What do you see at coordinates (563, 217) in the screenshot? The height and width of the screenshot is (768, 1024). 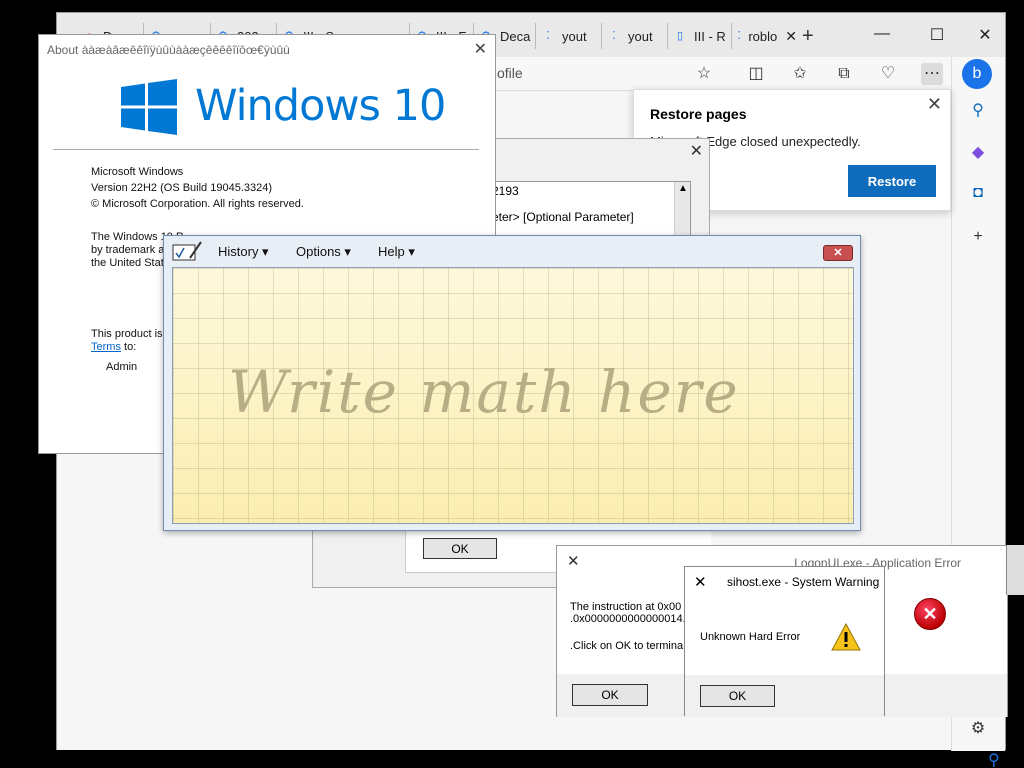 I see `usage-line: eter> [Optional Parameter]` at bounding box center [563, 217].